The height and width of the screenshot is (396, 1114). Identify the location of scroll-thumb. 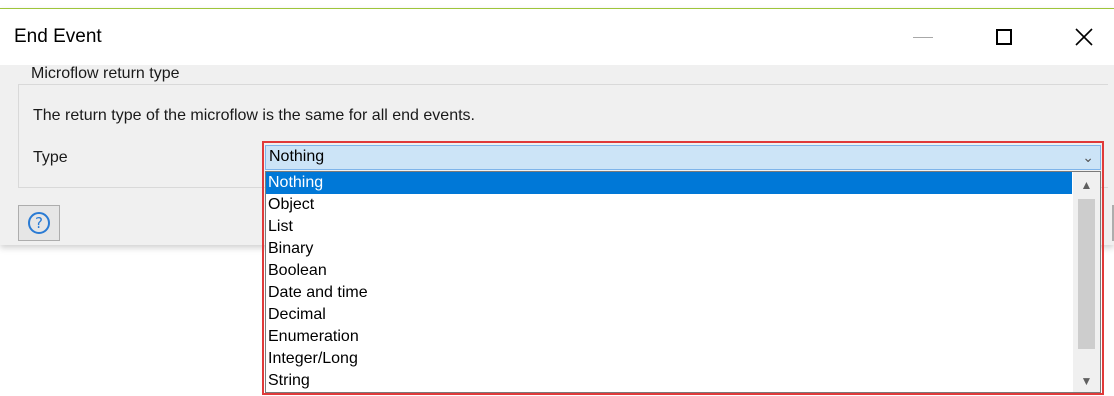
(1086, 274).